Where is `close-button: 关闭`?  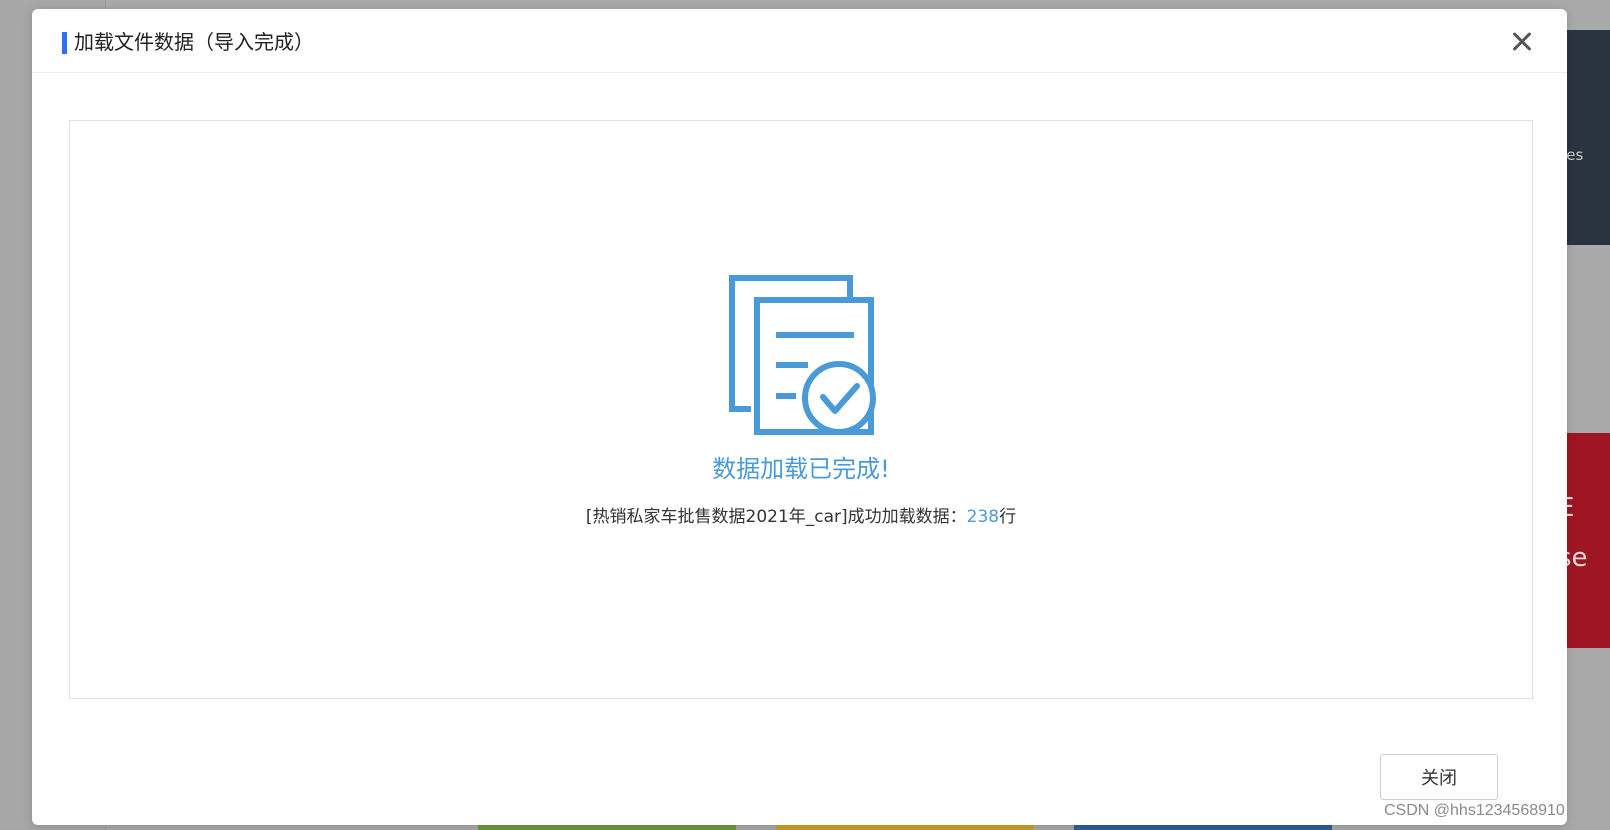 close-button: 关闭 is located at coordinates (1439, 777).